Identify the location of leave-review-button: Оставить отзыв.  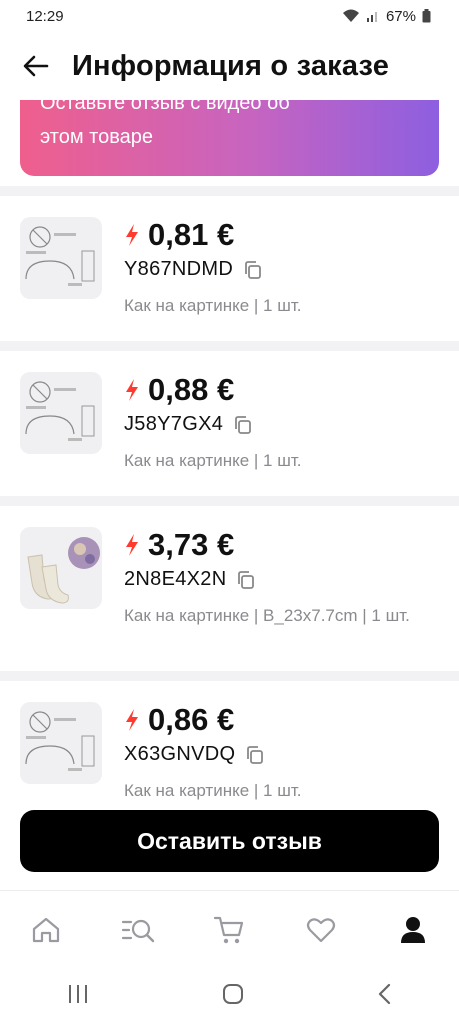
(229, 841).